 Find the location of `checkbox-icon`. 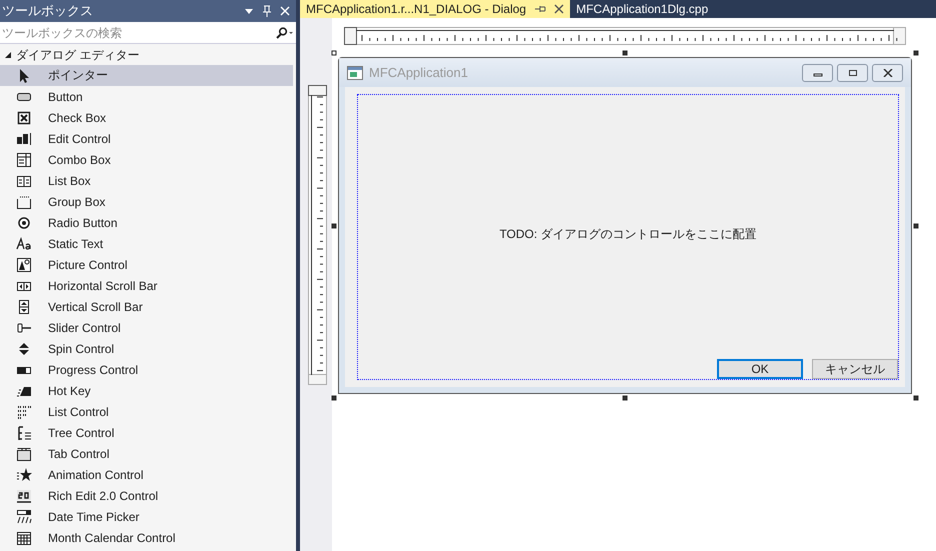

checkbox-icon is located at coordinates (24, 118).